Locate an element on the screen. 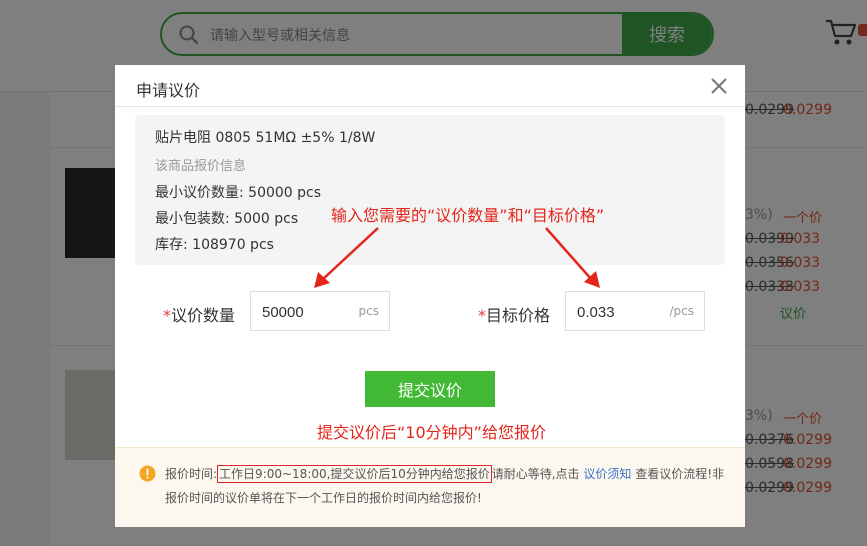 Image resolution: width=867 pixels, height=546 pixels. quantity-input is located at coordinates (307, 312).